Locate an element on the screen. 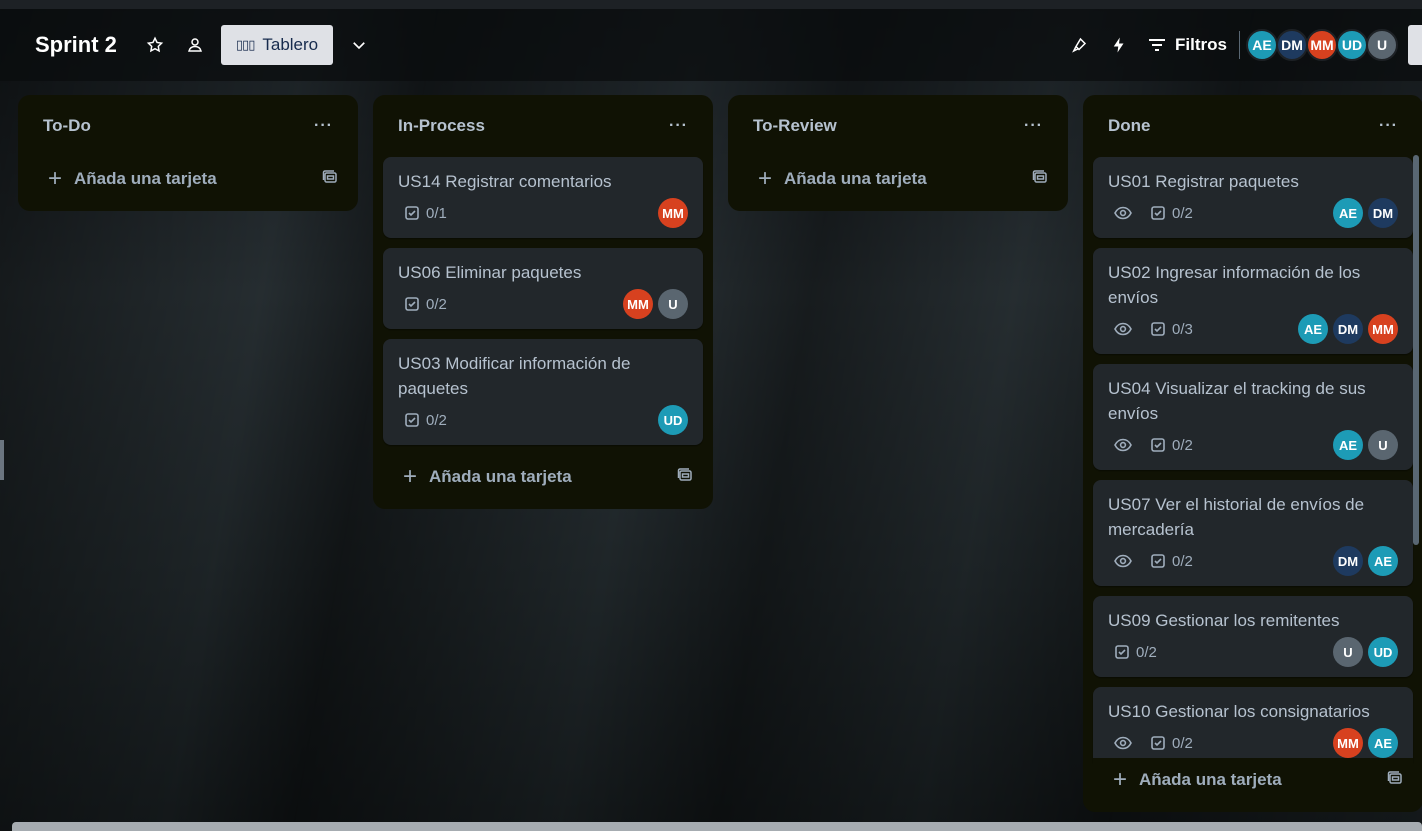 The height and width of the screenshot is (831, 1422). share-button is located at coordinates (1415, 45).